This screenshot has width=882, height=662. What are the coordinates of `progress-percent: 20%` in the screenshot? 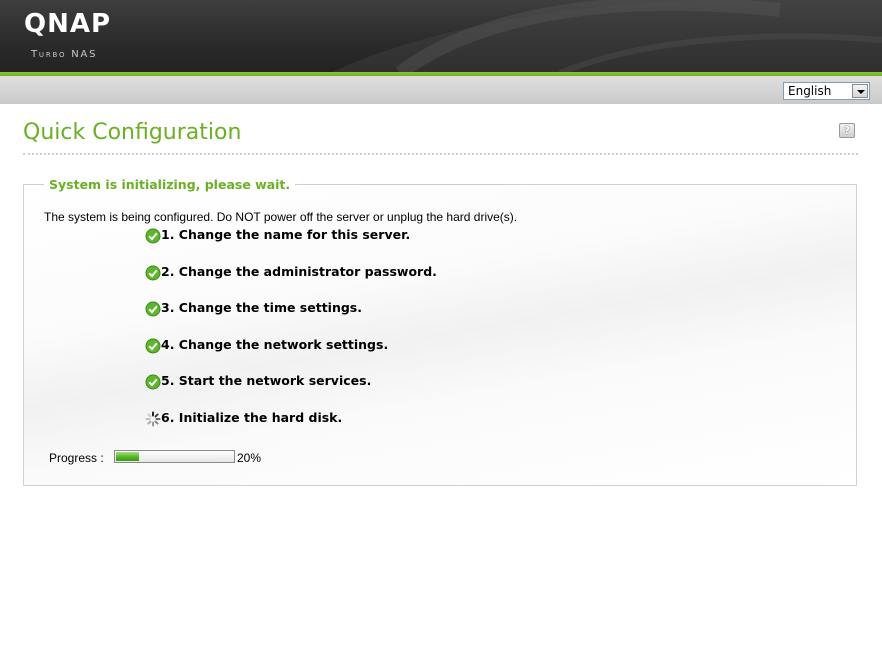 It's located at (249, 458).